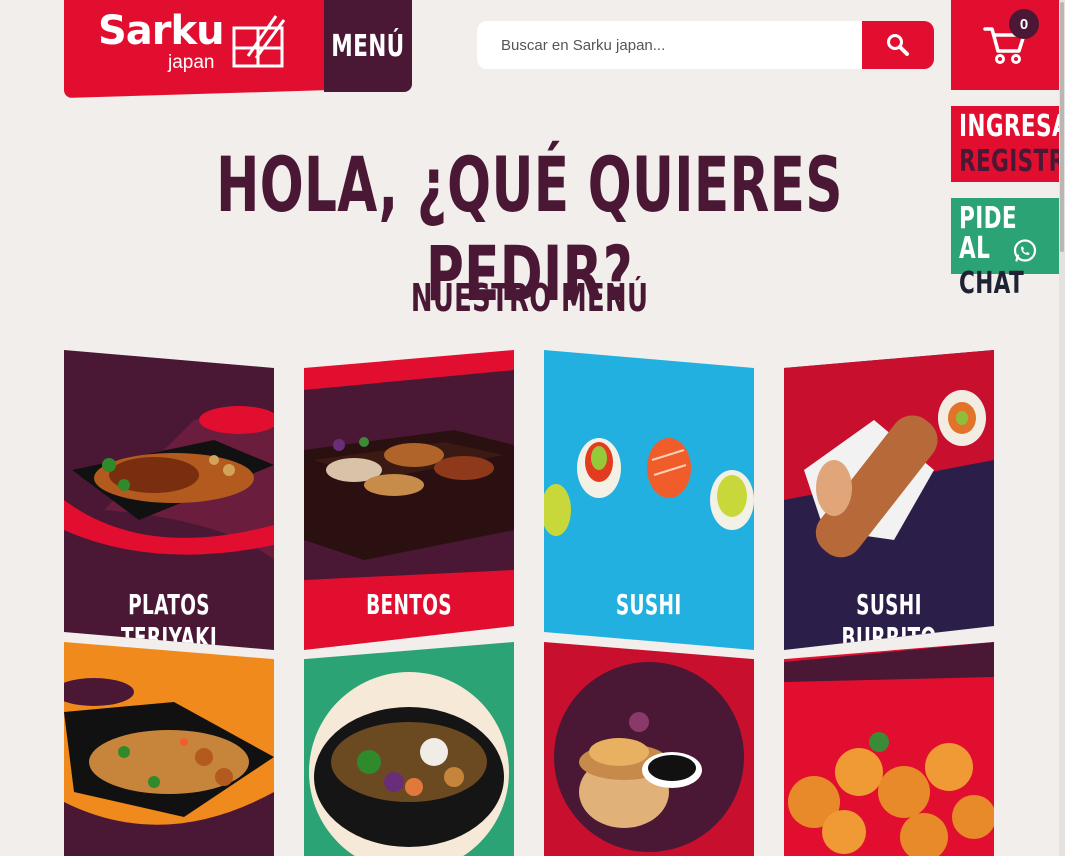  I want to click on menu-button: MENÚ, so click(368, 46).